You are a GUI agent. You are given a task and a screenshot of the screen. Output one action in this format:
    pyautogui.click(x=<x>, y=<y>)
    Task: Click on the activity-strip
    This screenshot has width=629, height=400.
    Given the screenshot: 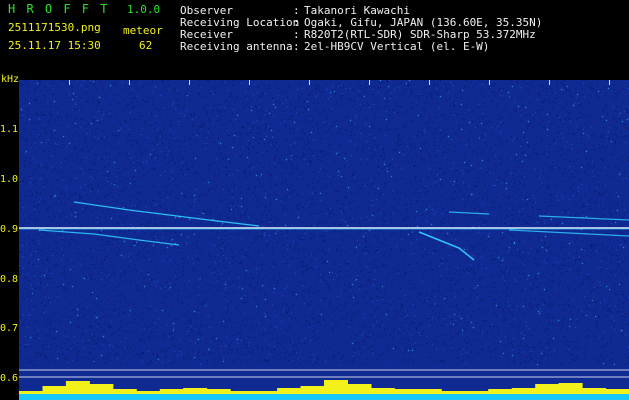 What is the action you would take?
    pyautogui.click(x=324, y=387)
    